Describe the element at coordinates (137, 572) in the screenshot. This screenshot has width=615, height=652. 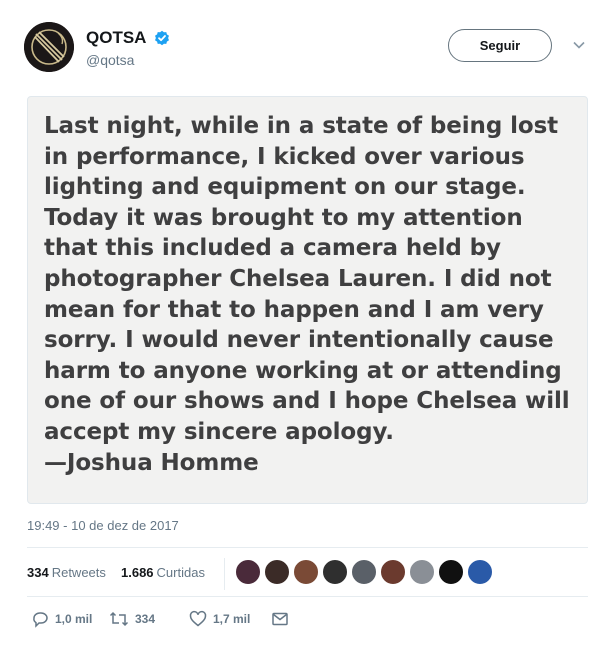
I see `like-count: 1.686` at that location.